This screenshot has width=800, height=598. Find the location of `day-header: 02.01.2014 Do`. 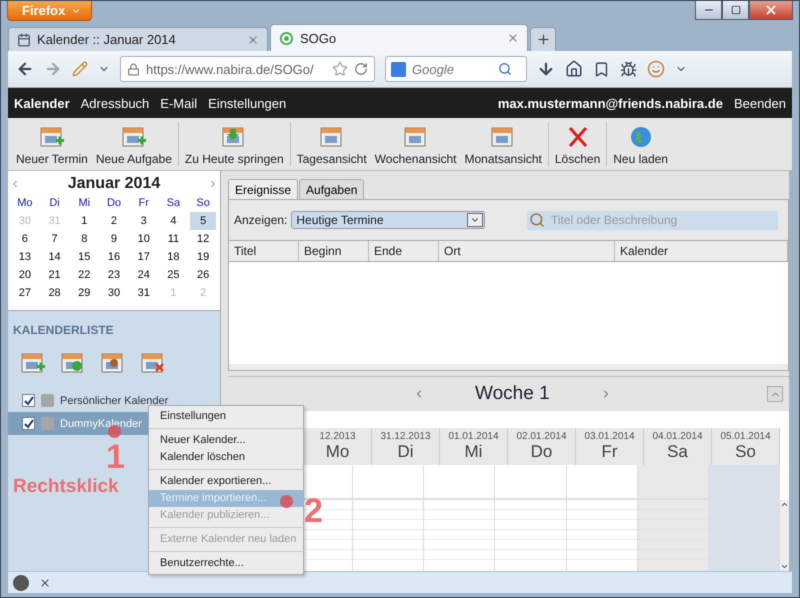

day-header: 02.01.2014 Do is located at coordinates (542, 446).